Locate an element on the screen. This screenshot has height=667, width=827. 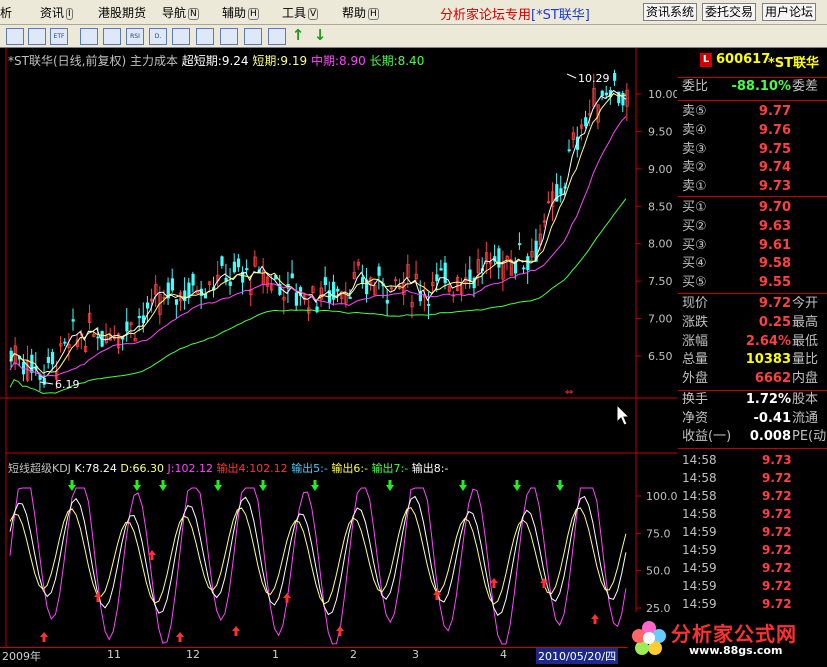
date-label: 2 is located at coordinates (353, 654).